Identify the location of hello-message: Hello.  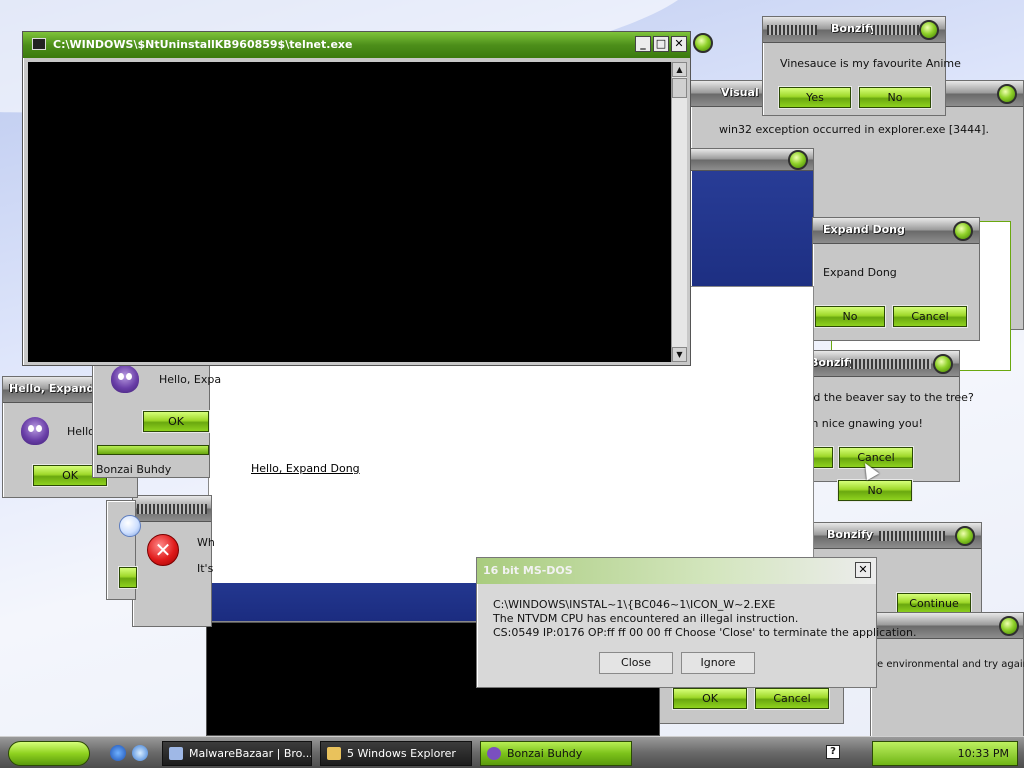
(81, 431).